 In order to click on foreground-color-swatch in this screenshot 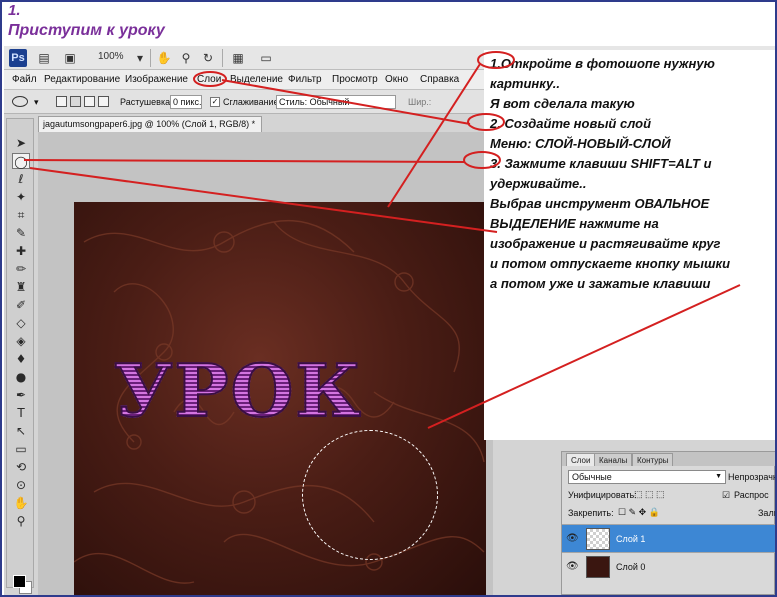, I will do `click(19, 581)`.